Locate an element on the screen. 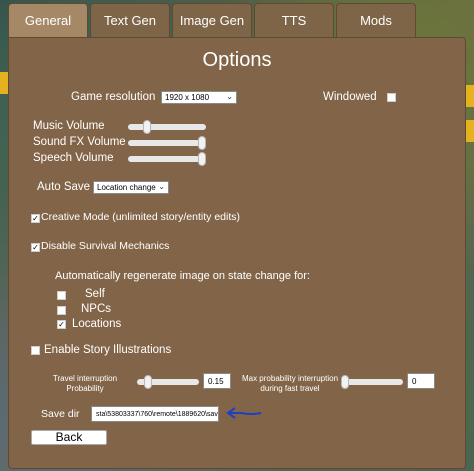 The image size is (474, 471). travel-interruption-input: 0.15 is located at coordinates (217, 381).